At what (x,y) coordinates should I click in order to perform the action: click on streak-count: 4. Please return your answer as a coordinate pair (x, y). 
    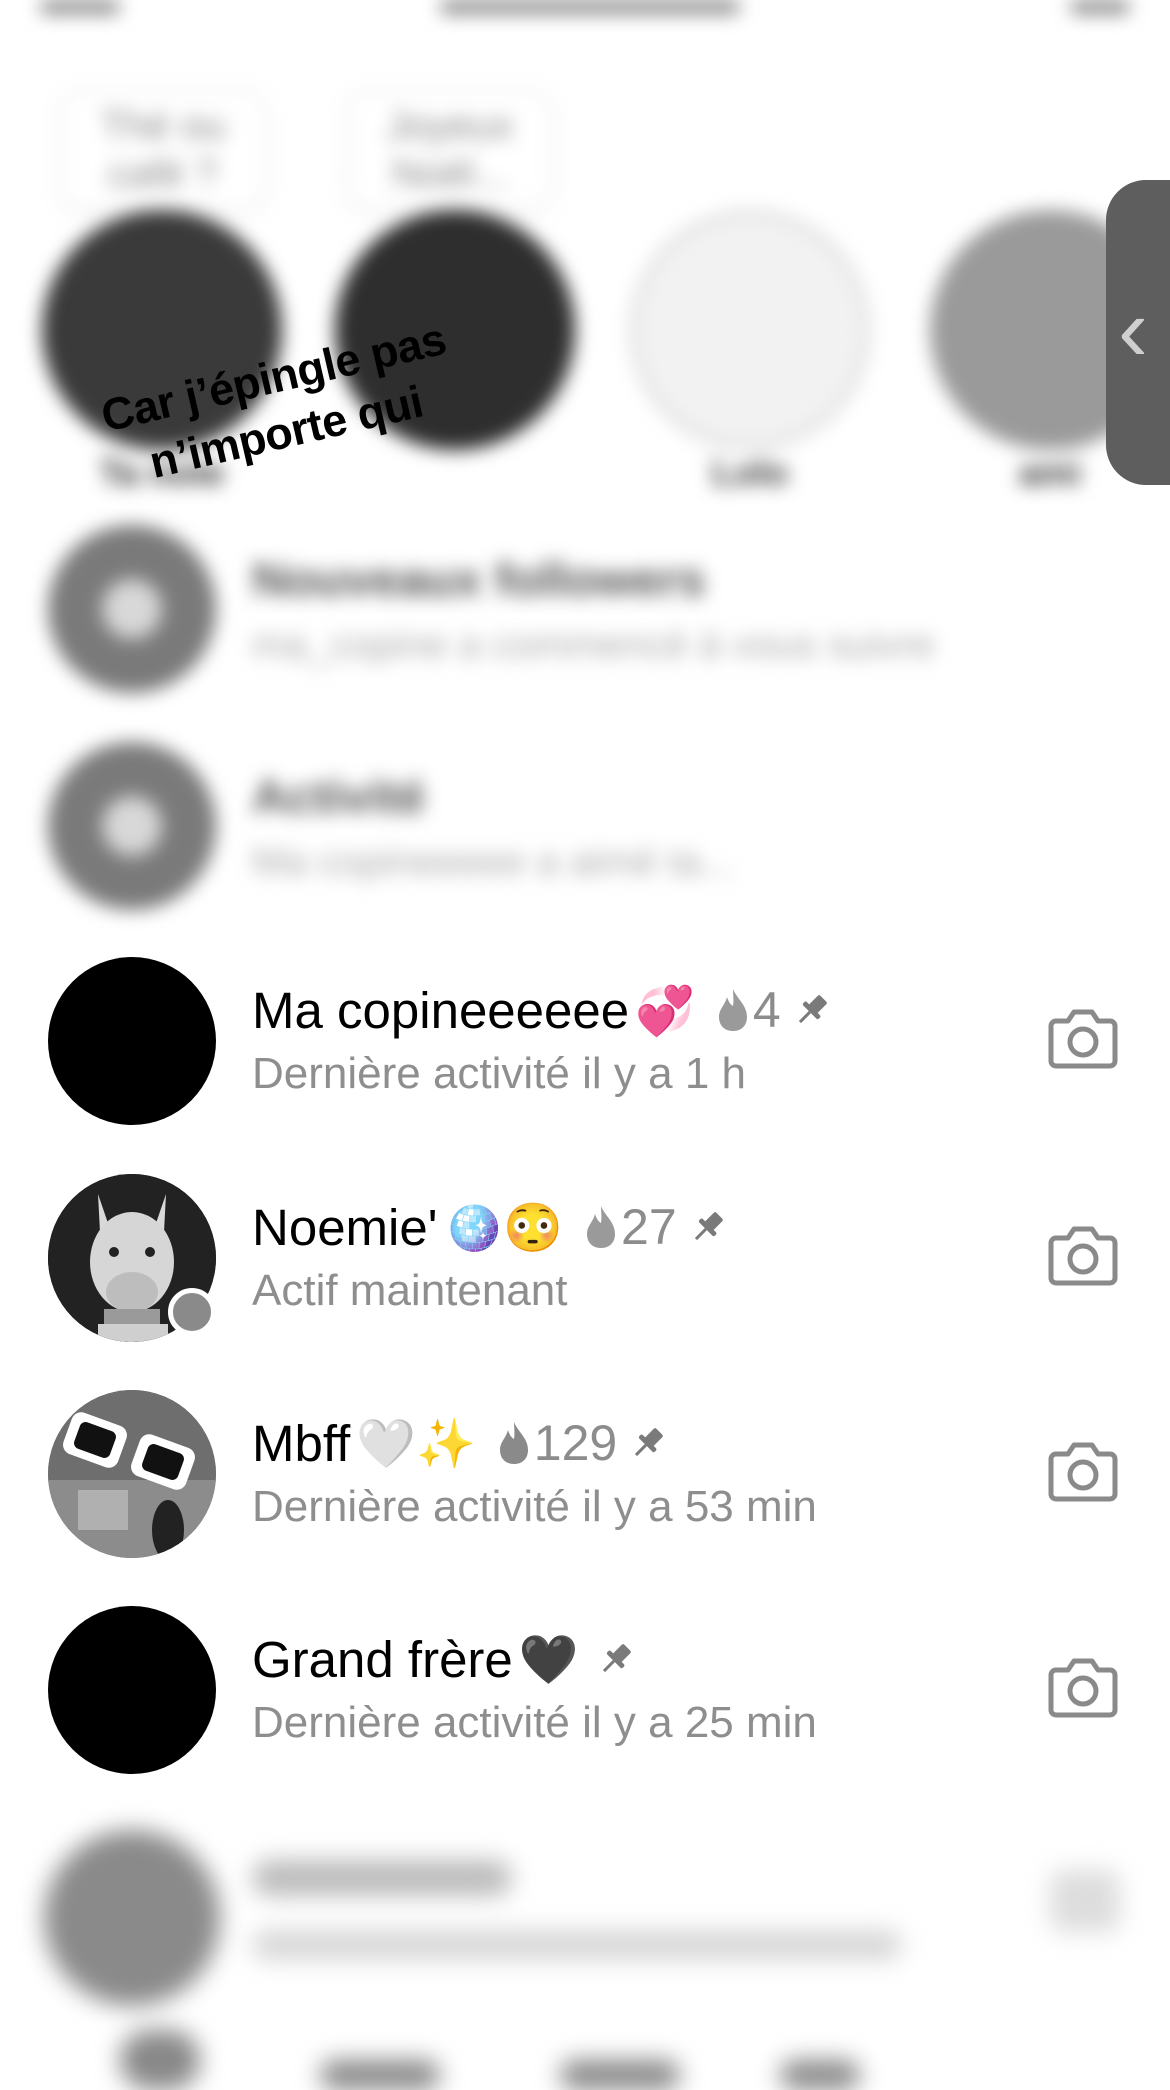
    Looking at the image, I should click on (766, 1010).